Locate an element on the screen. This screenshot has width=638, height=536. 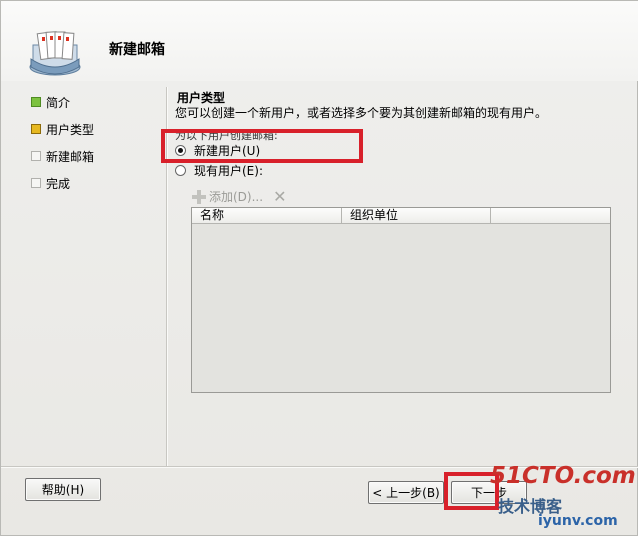
step-label: 新建邮箱 is located at coordinates (70, 156).